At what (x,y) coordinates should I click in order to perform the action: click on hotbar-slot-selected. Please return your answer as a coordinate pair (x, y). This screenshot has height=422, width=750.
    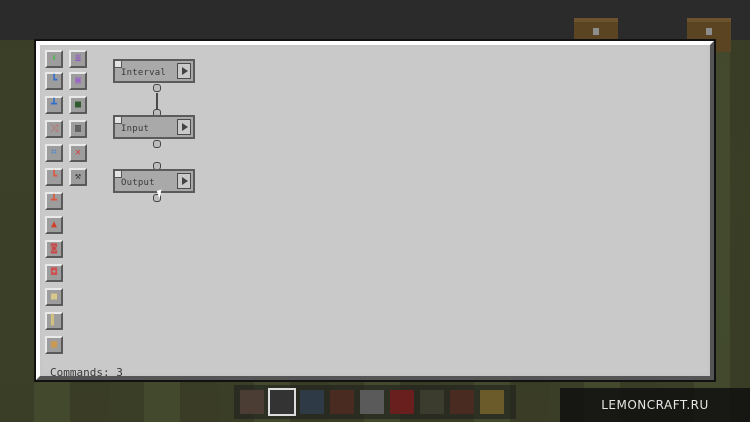
    Looking at the image, I should click on (282, 402).